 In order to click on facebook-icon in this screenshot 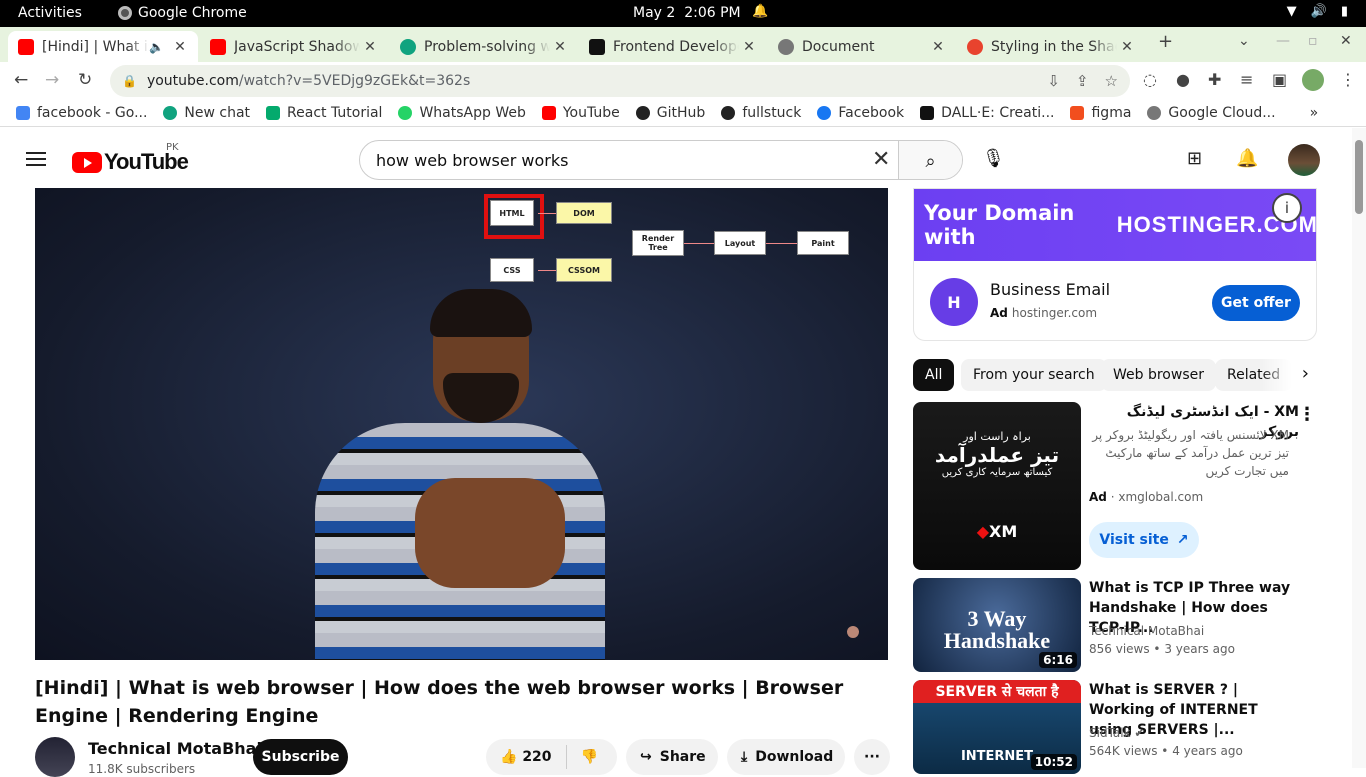, I will do `click(824, 112)`.